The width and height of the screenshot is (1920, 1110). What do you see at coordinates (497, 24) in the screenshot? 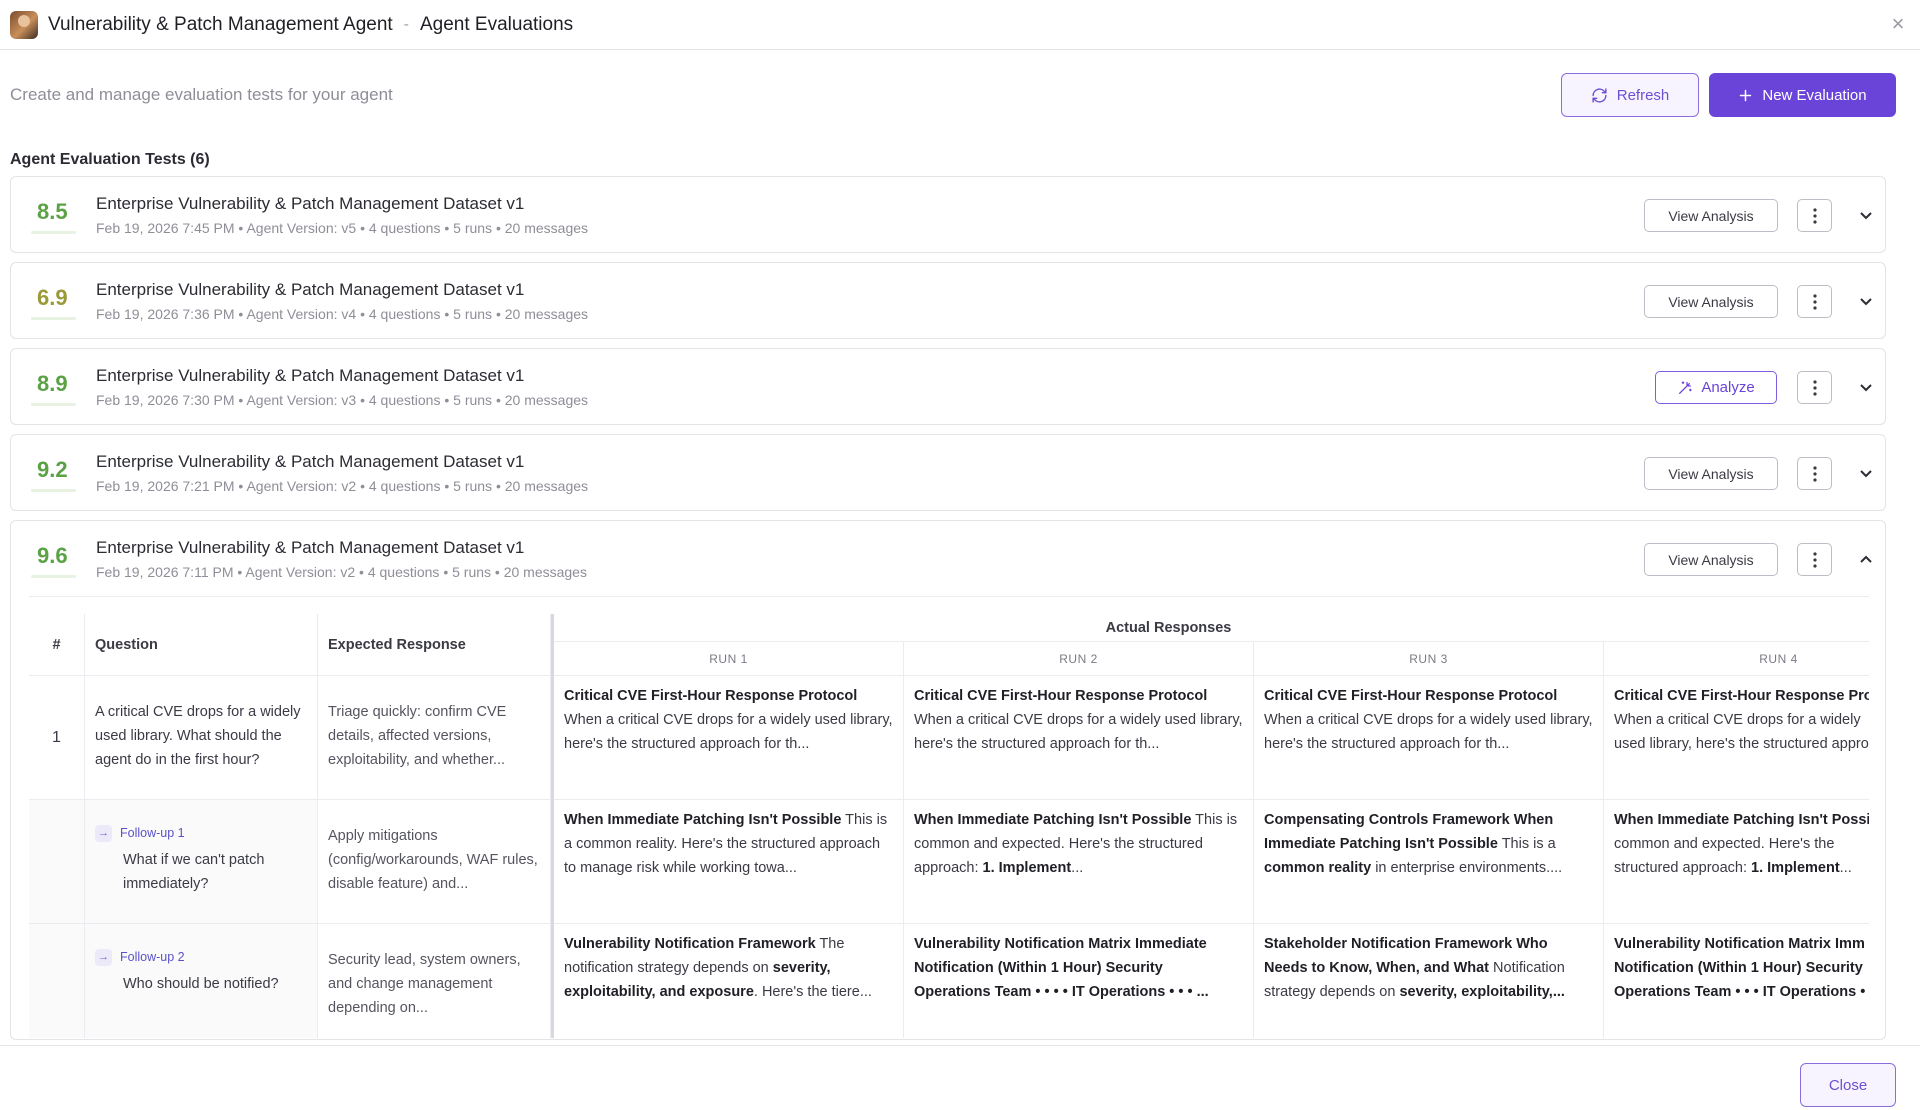
I see `page-title: Agent Evaluations` at bounding box center [497, 24].